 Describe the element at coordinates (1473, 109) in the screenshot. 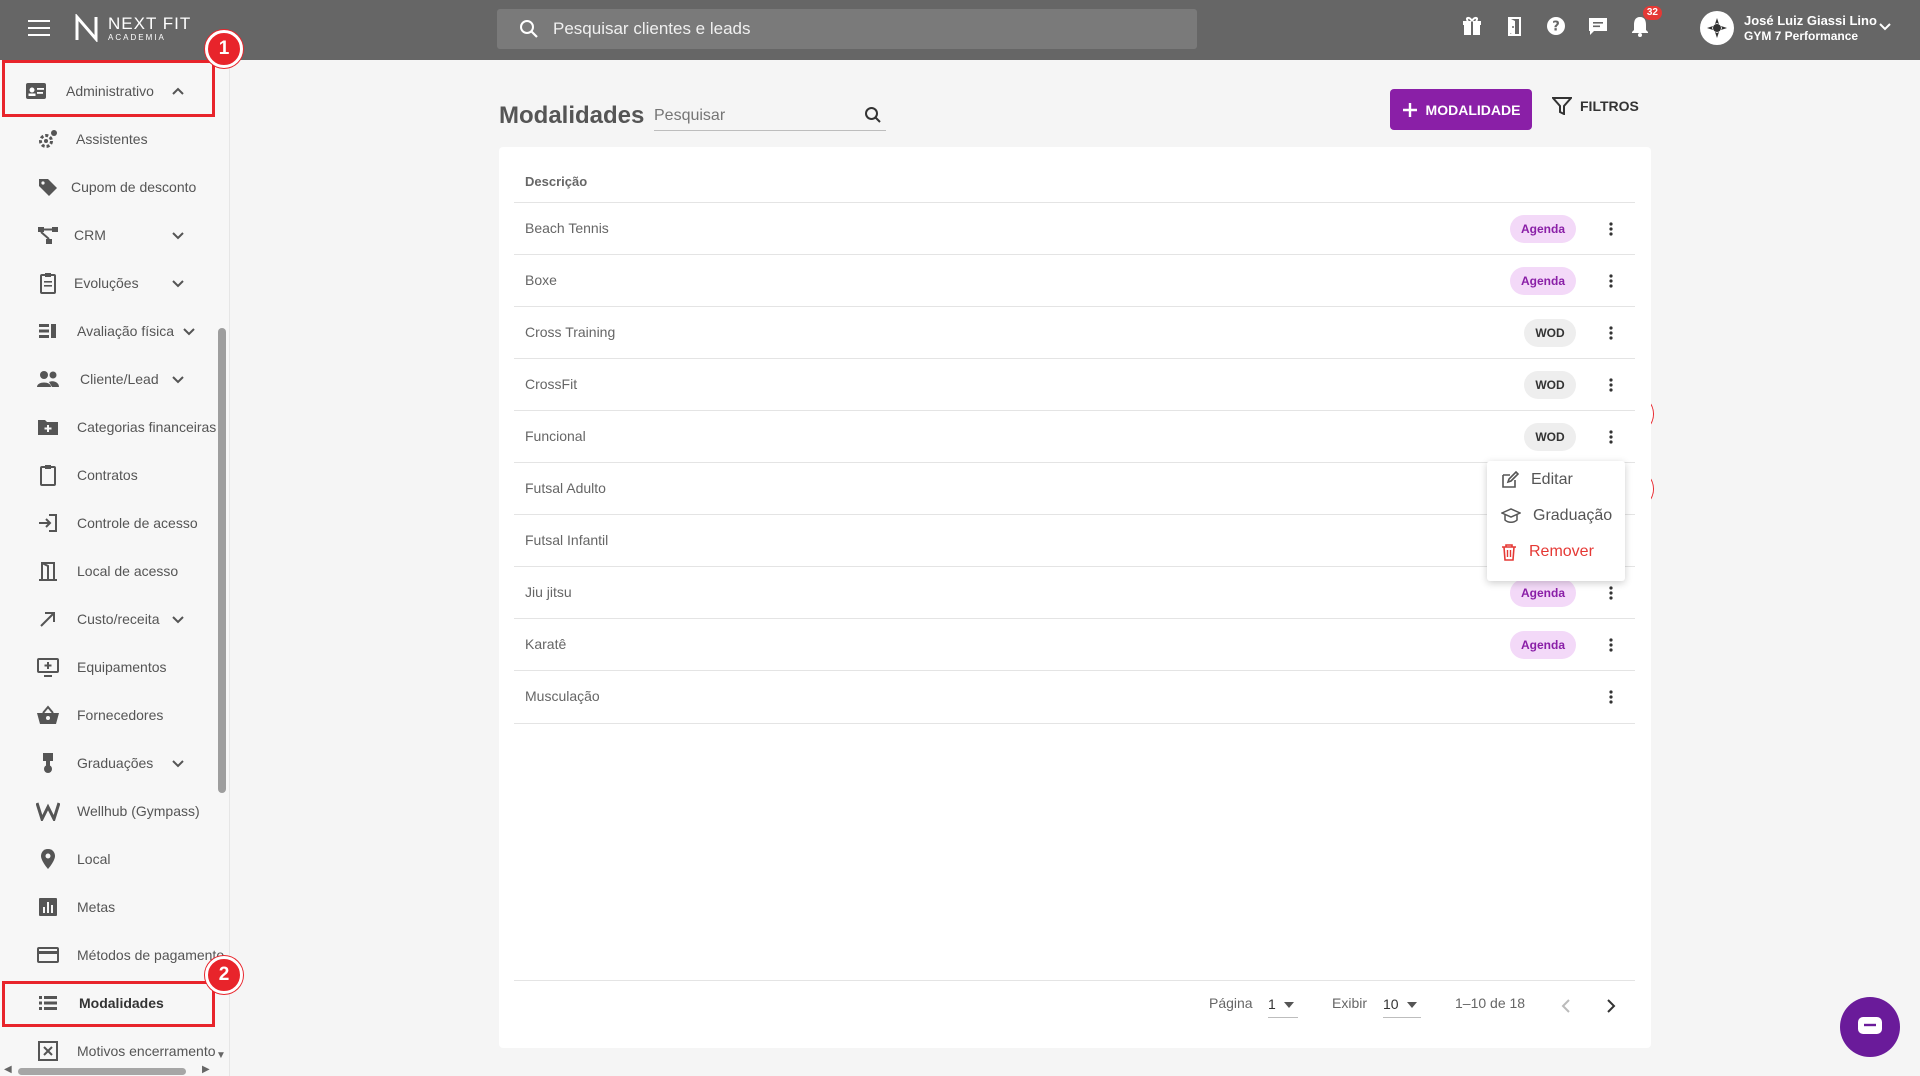

I see `add-modalidade-label: MODALIDADE` at that location.